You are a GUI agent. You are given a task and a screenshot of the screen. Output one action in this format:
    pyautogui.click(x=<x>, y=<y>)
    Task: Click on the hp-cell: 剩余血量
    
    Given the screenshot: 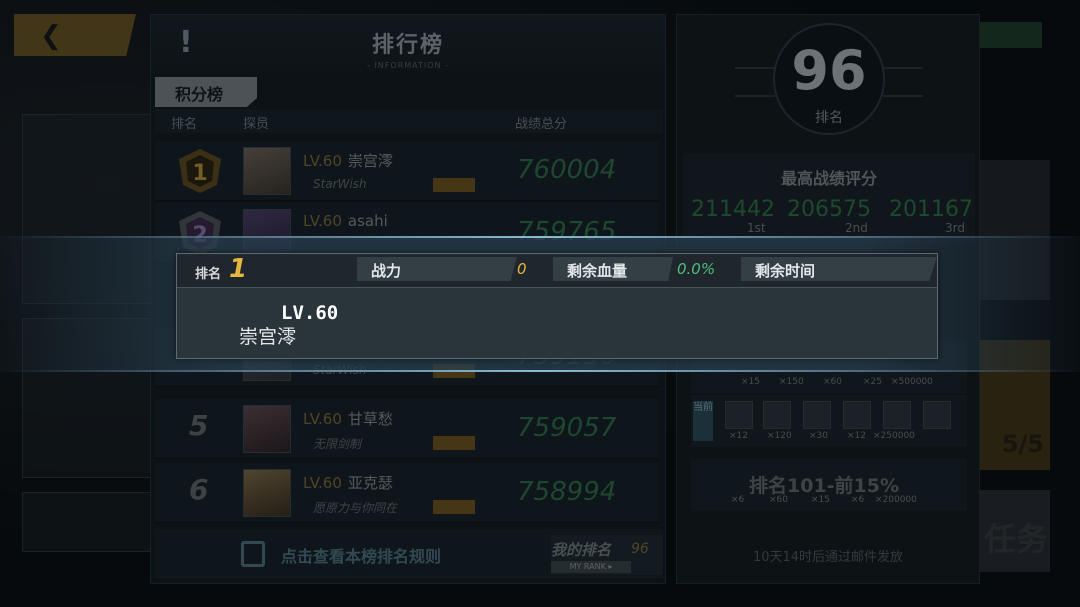 What is the action you would take?
    pyautogui.click(x=613, y=269)
    